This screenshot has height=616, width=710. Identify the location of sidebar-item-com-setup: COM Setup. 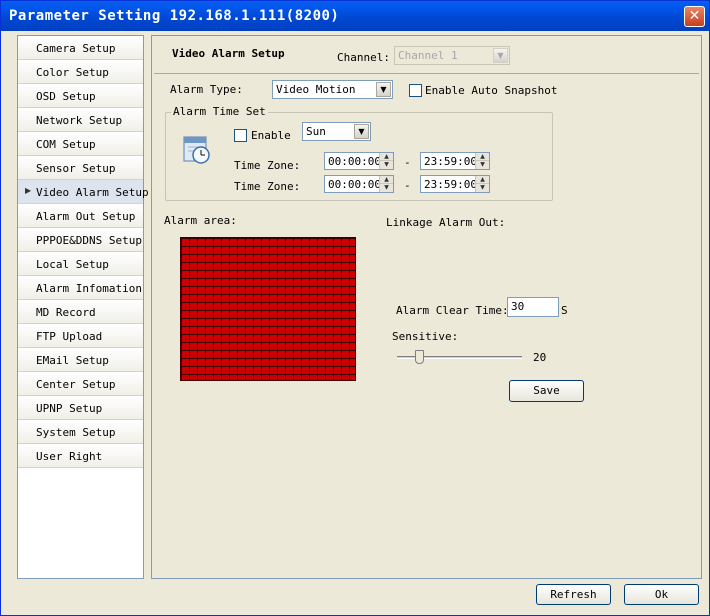
(80, 144).